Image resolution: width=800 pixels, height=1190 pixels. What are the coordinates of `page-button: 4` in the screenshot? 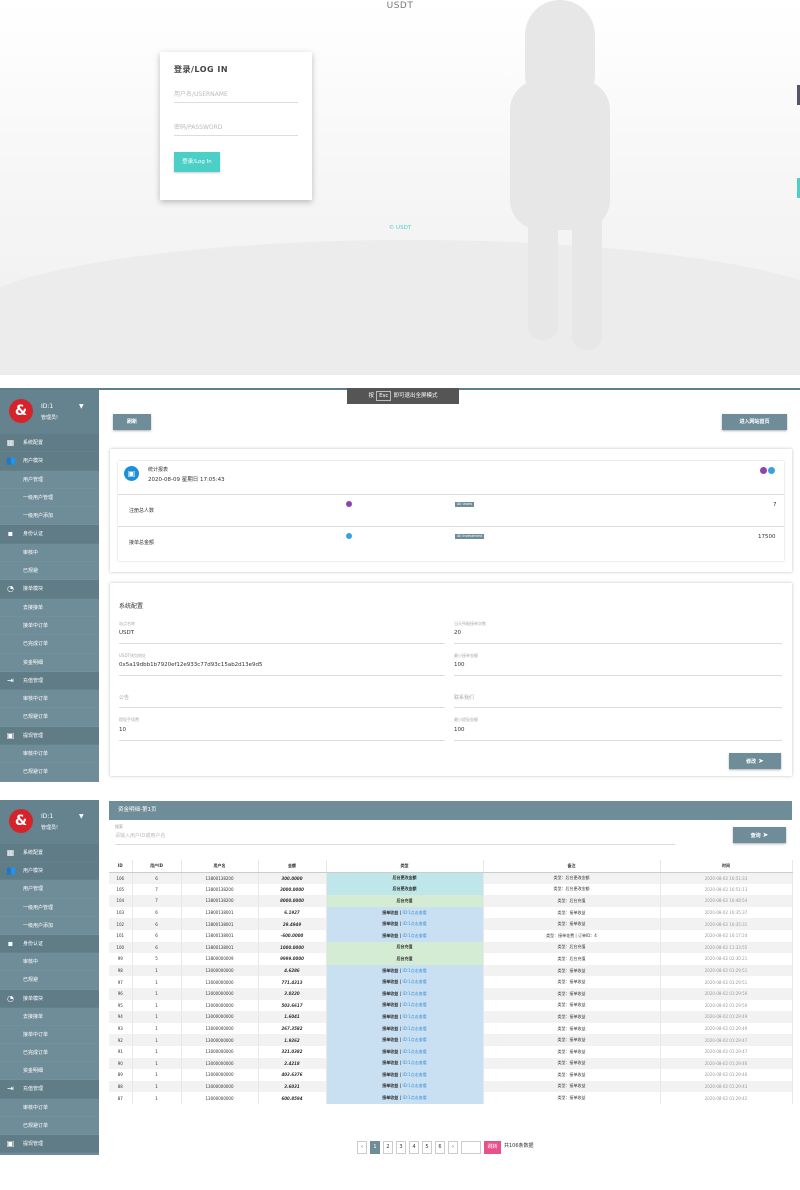 It's located at (414, 1147).